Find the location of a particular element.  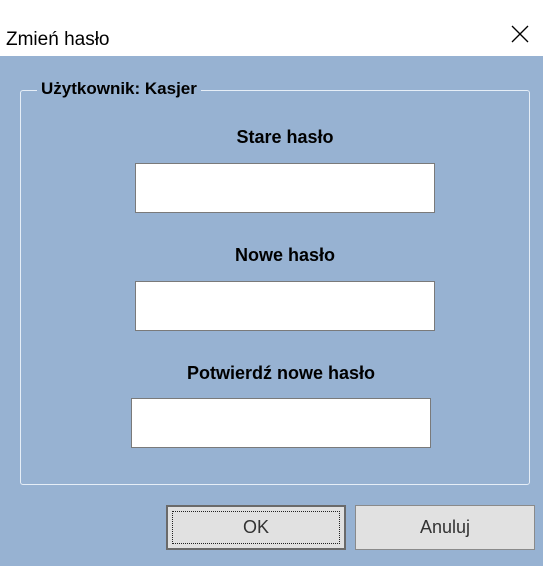

focus-ring is located at coordinates (256, 527).